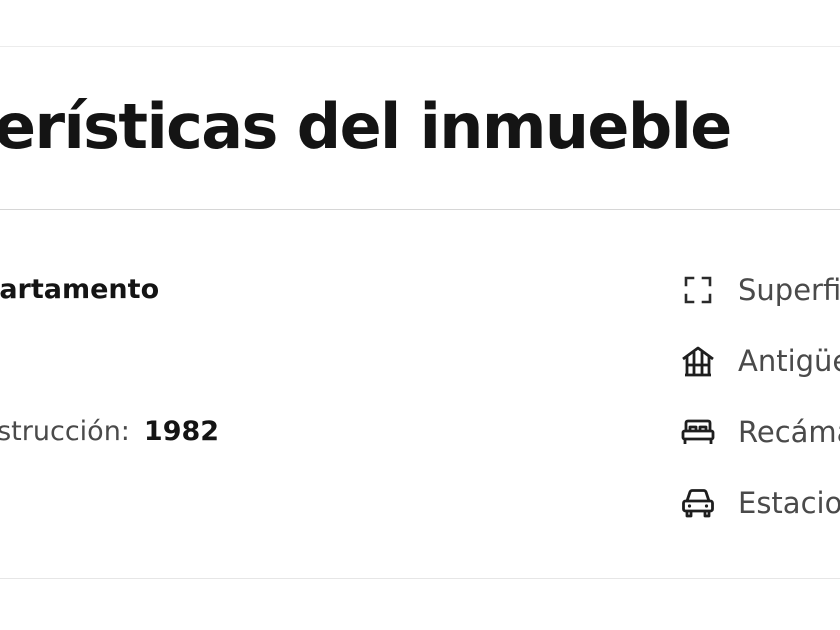 This screenshot has height=630, width=840. What do you see at coordinates (698, 503) in the screenshot?
I see `car-icon` at bounding box center [698, 503].